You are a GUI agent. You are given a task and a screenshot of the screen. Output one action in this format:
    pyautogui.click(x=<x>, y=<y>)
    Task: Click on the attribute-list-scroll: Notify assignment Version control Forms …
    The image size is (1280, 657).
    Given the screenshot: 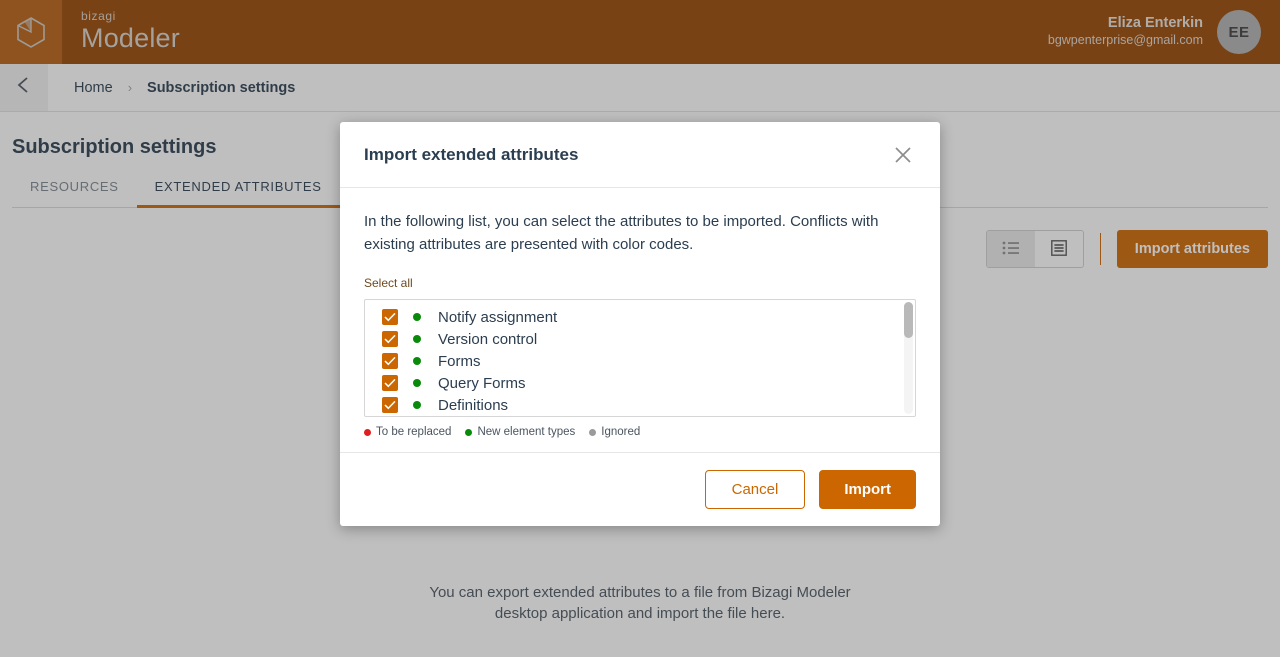 What is the action you would take?
    pyautogui.click(x=640, y=358)
    